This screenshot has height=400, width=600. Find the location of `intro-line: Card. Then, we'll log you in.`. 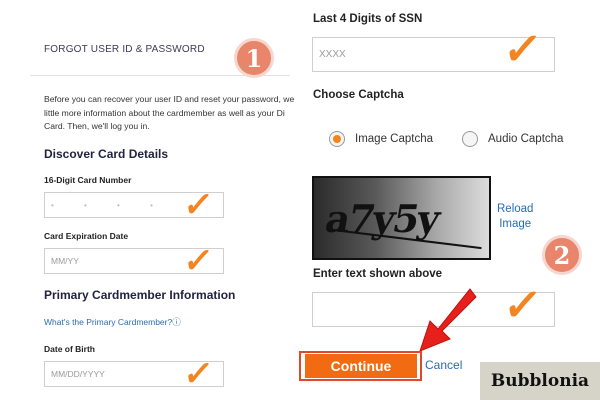

intro-line: Card. Then, we'll log you in. is located at coordinates (97, 126).